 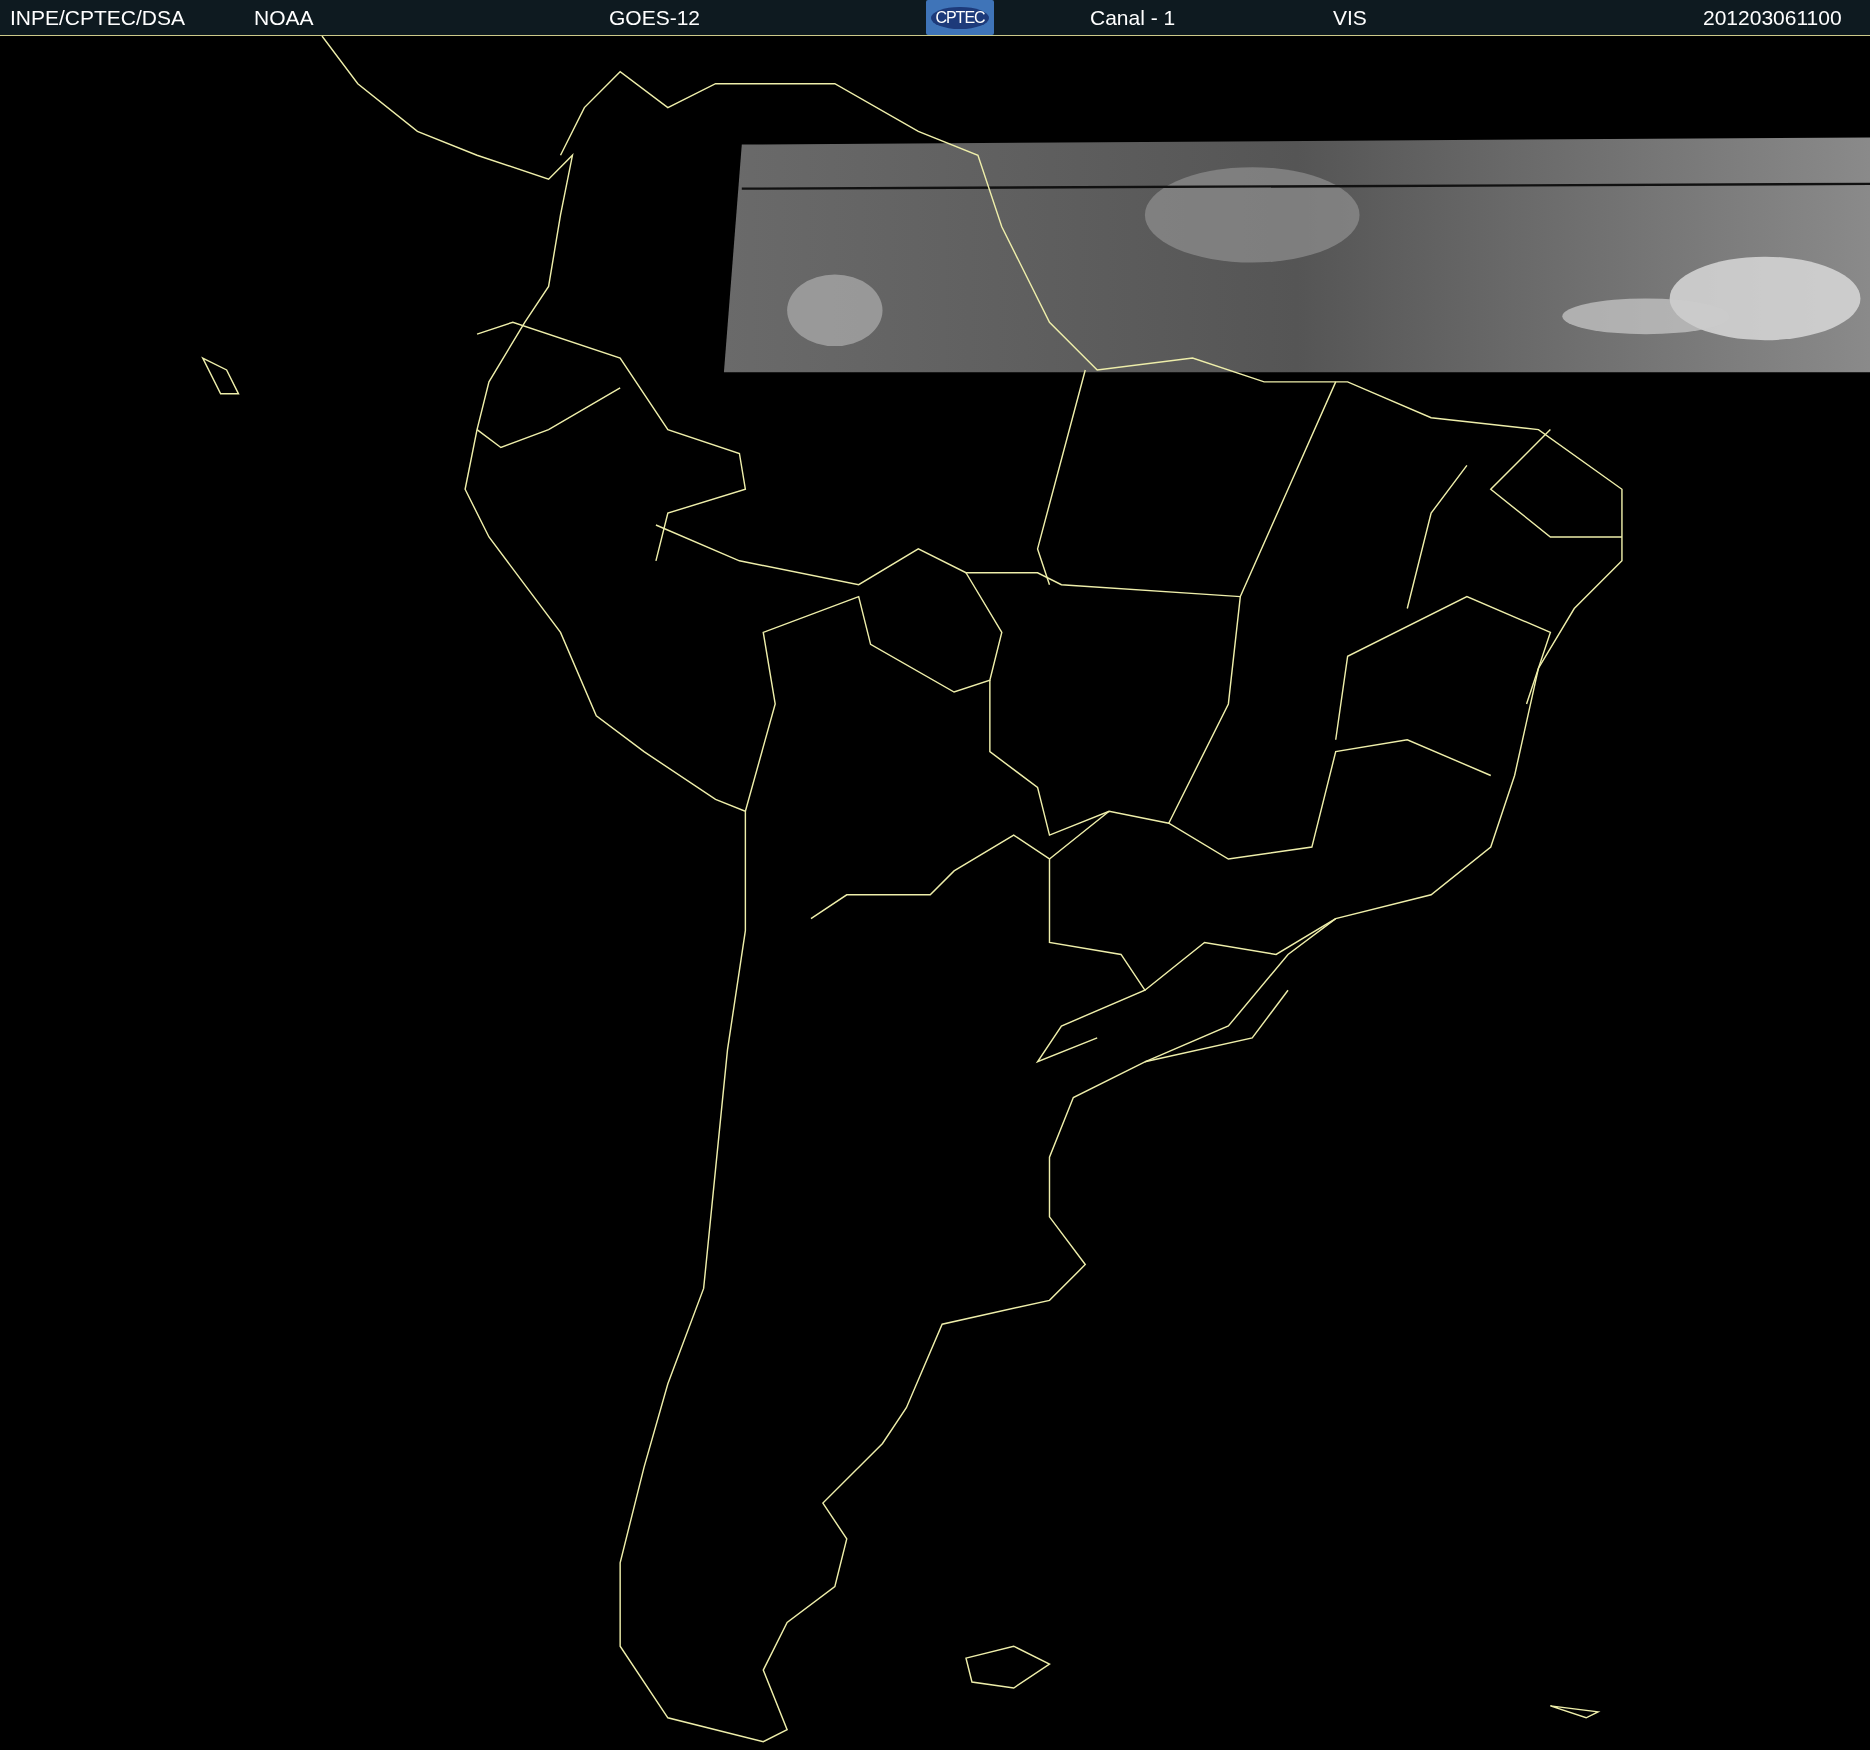 I want to click on header-label: 201203061100, so click(x=1772, y=17).